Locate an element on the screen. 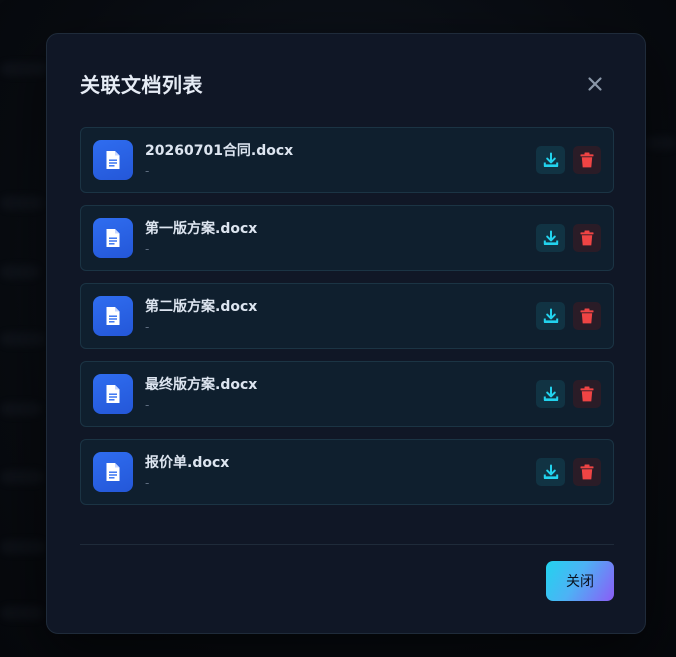 The height and width of the screenshot is (657, 676). footer-divider is located at coordinates (347, 544).